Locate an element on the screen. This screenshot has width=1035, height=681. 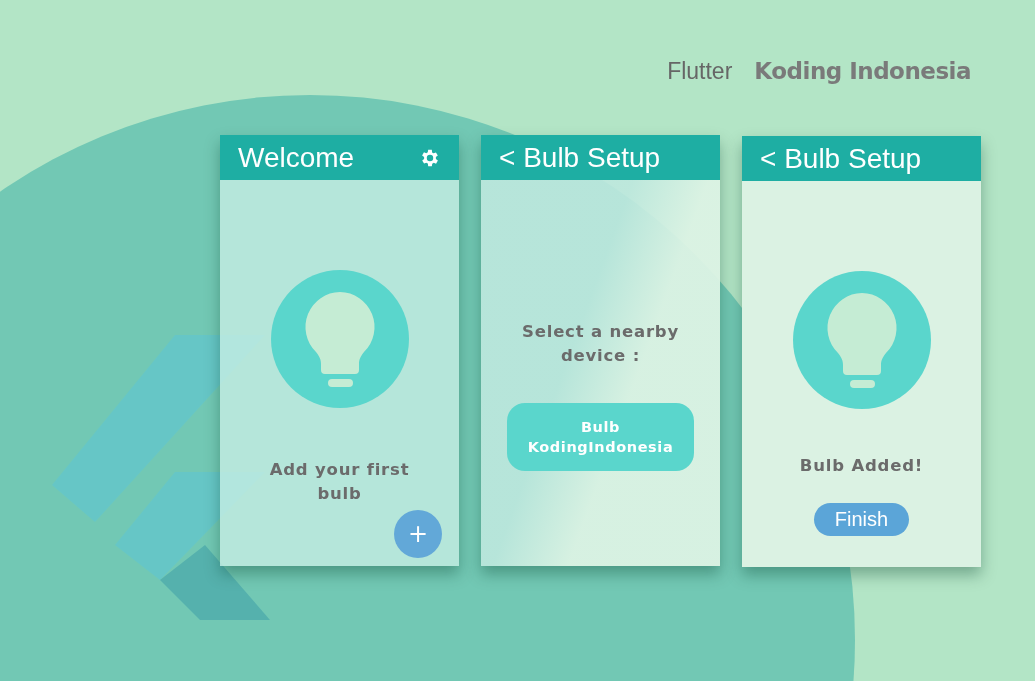
success-message: Bulb Added! is located at coordinates (861, 466).